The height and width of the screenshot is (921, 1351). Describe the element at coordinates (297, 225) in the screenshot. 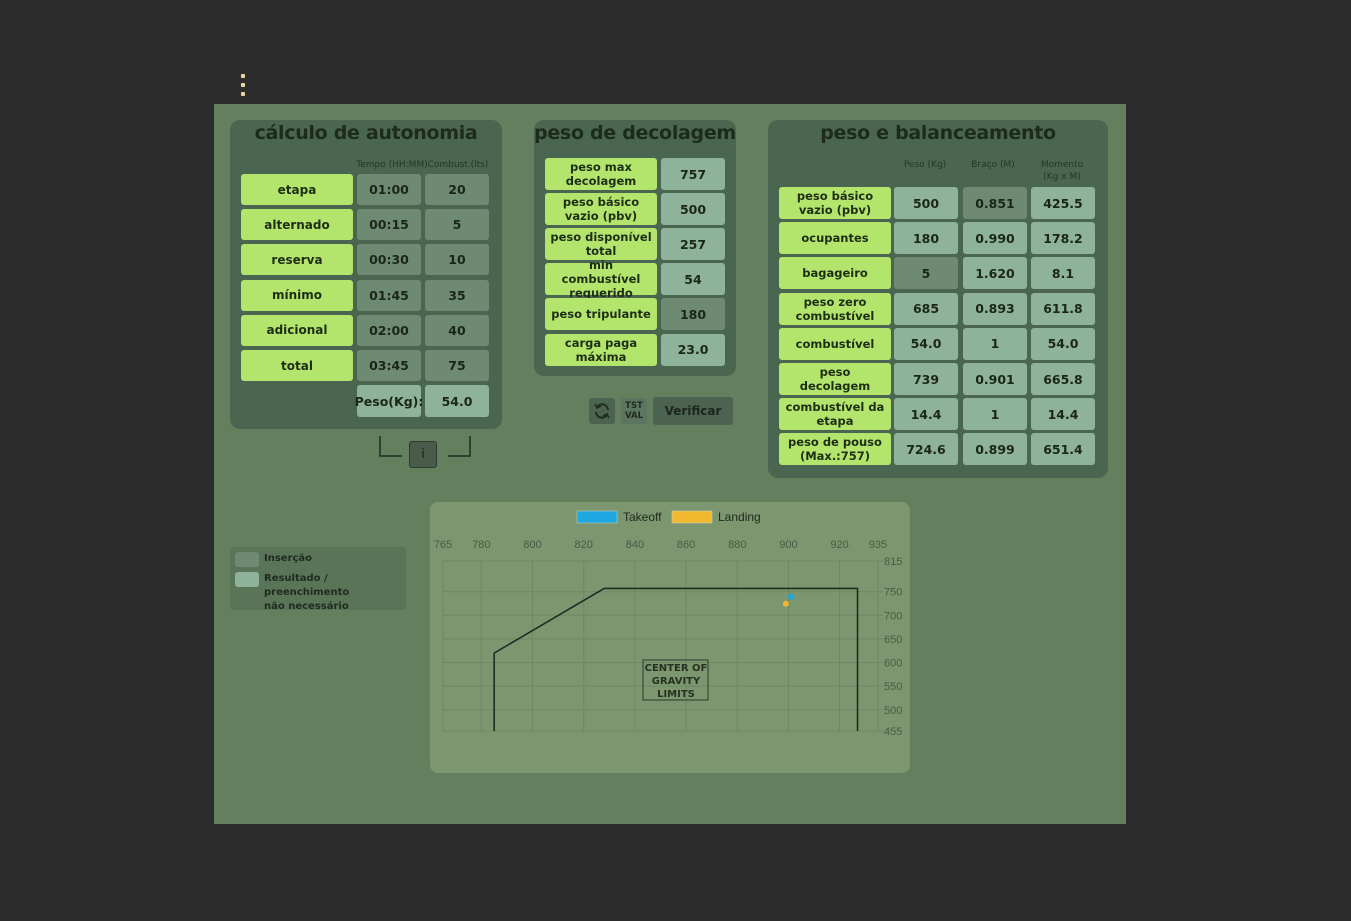

I see `autonomia-row-label: alternado` at that location.